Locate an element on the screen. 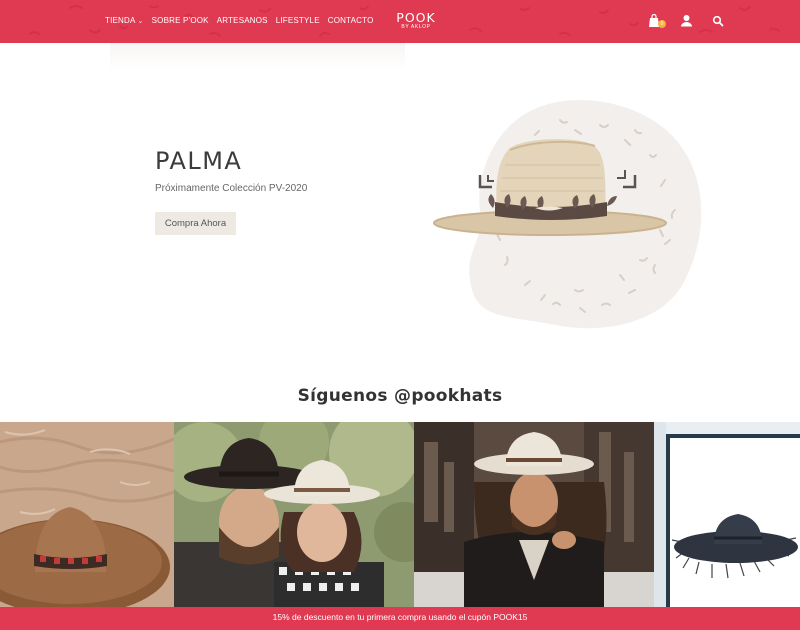 This screenshot has height=630, width=800. user-icon is located at coordinates (687, 21).